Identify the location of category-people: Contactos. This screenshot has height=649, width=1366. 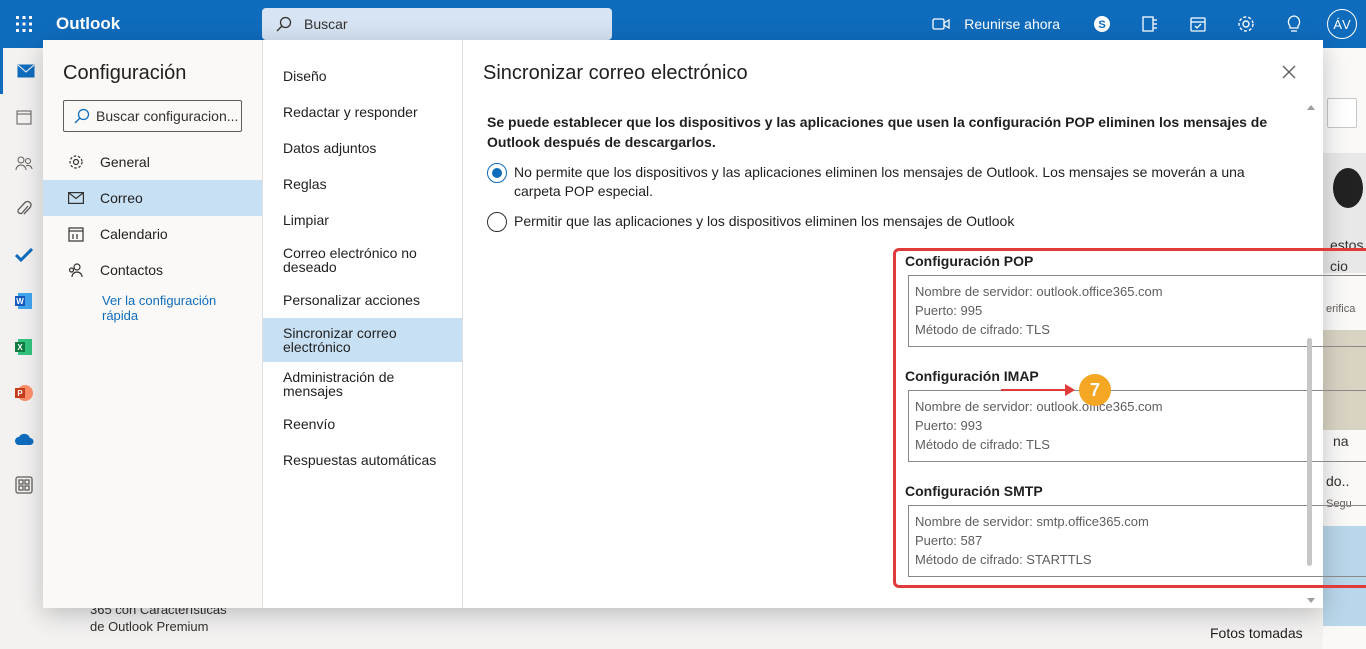
(152, 270).